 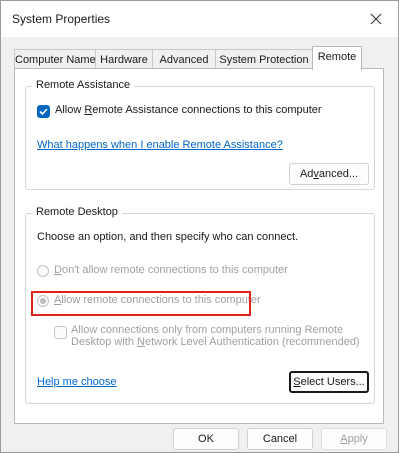 I want to click on tab-remote: Remote, so click(x=337, y=58).